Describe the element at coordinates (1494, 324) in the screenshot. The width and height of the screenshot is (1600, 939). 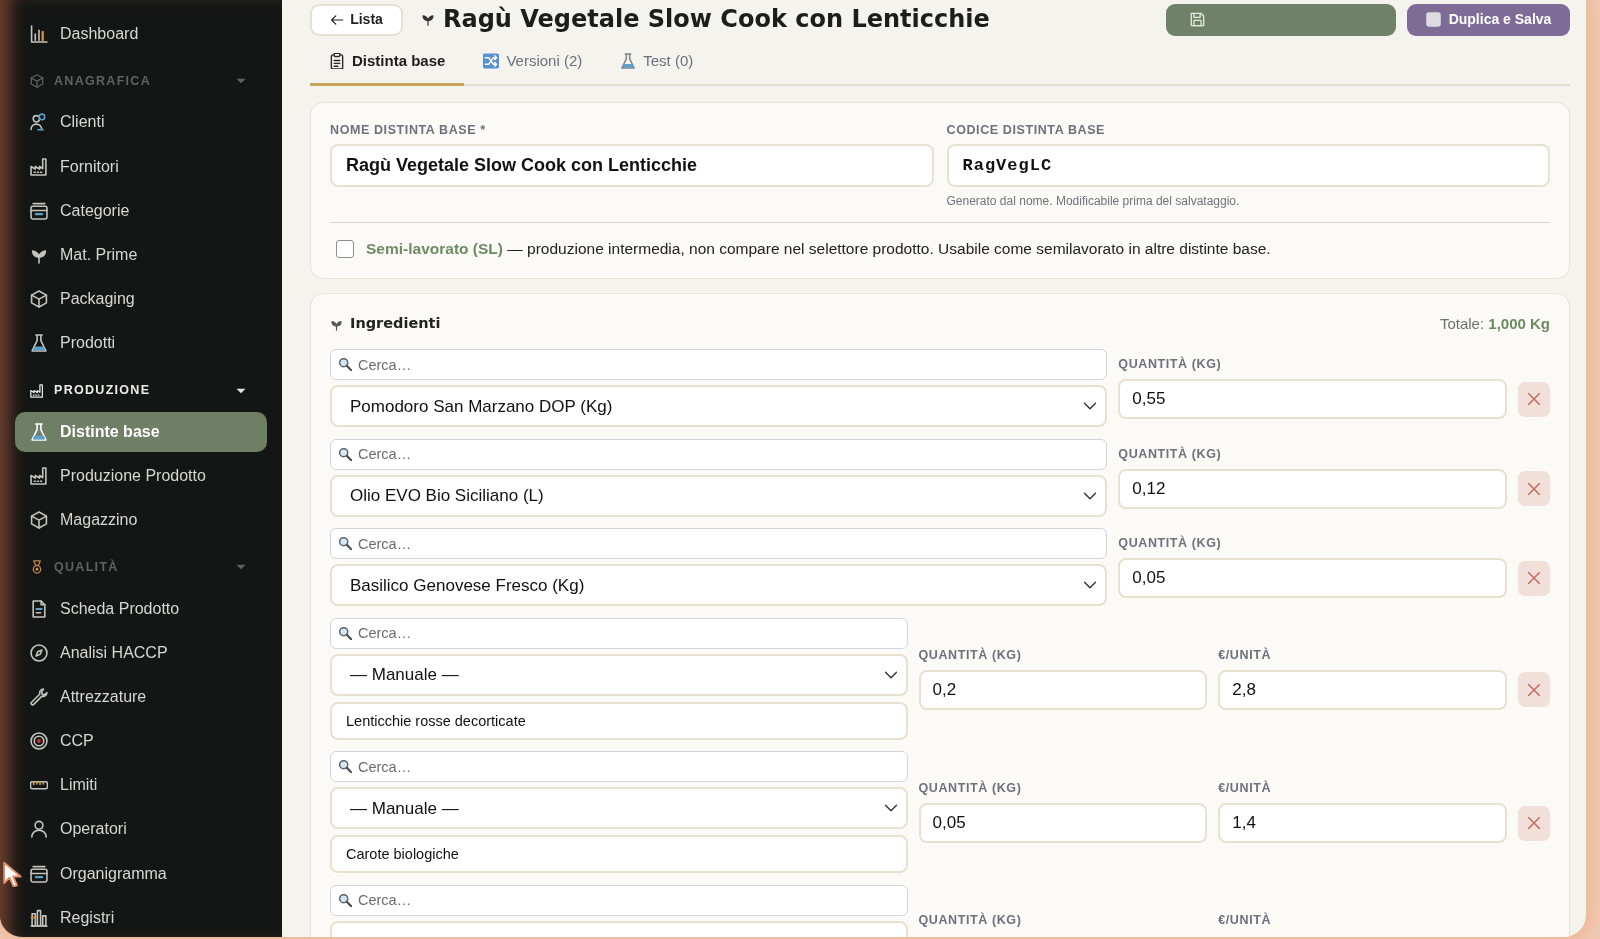
I see `total-text: Totale: 1,000 Kg` at that location.